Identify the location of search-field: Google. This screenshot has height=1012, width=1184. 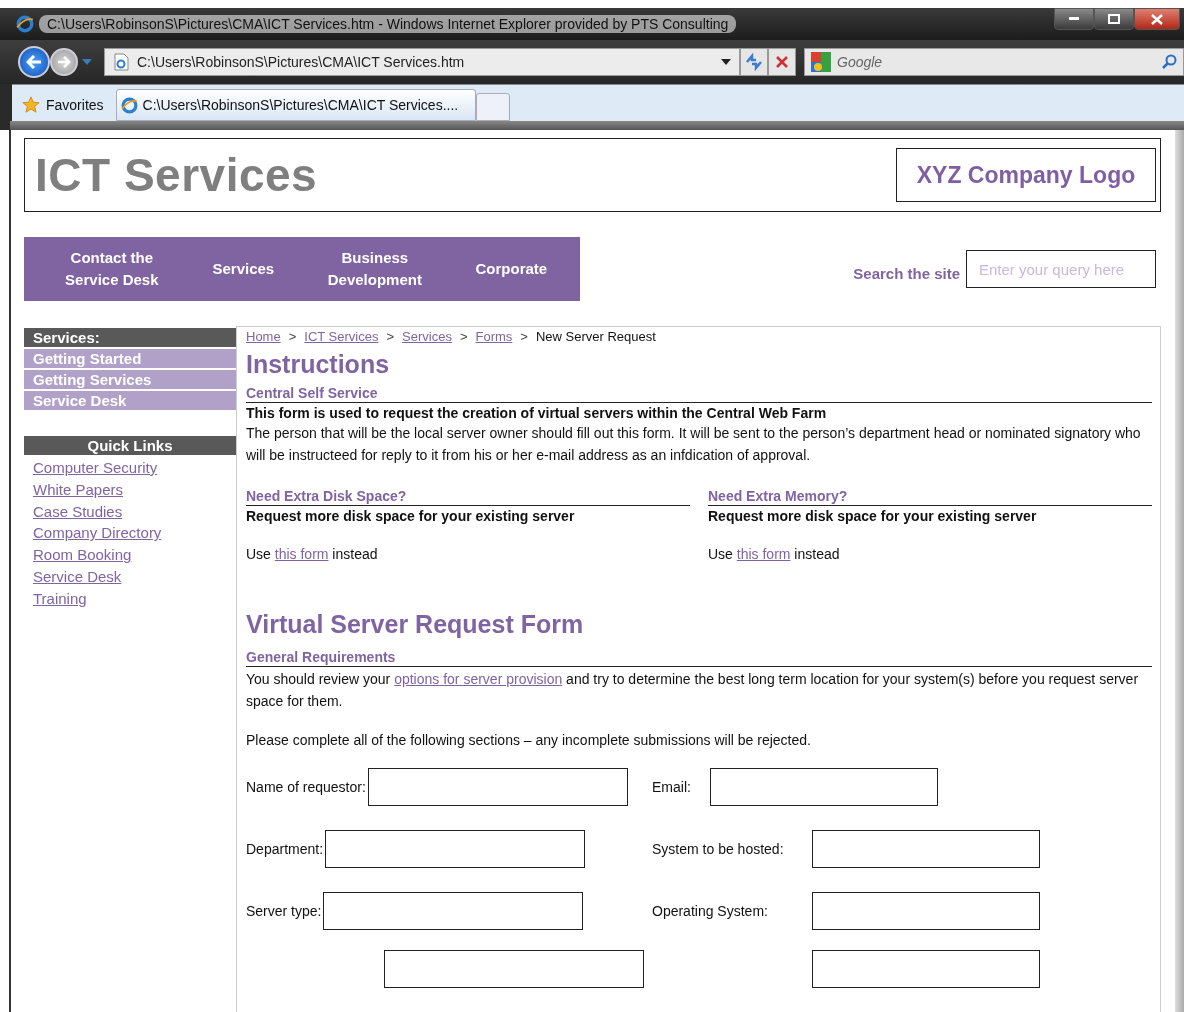
(994, 62).